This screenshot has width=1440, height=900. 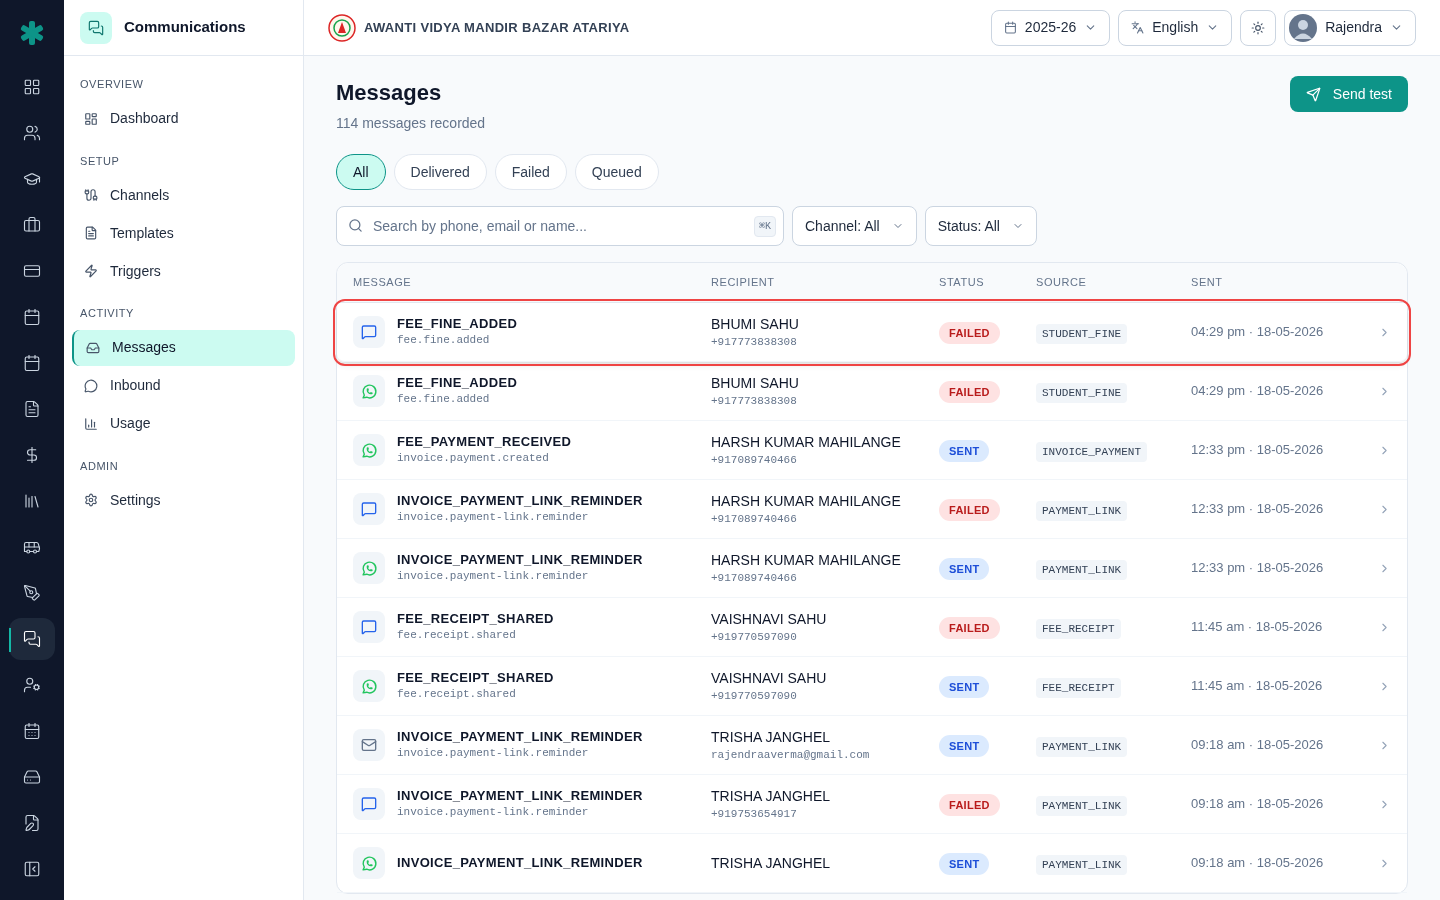 What do you see at coordinates (183, 118) in the screenshot?
I see `sidebar-item: Dashboard` at bounding box center [183, 118].